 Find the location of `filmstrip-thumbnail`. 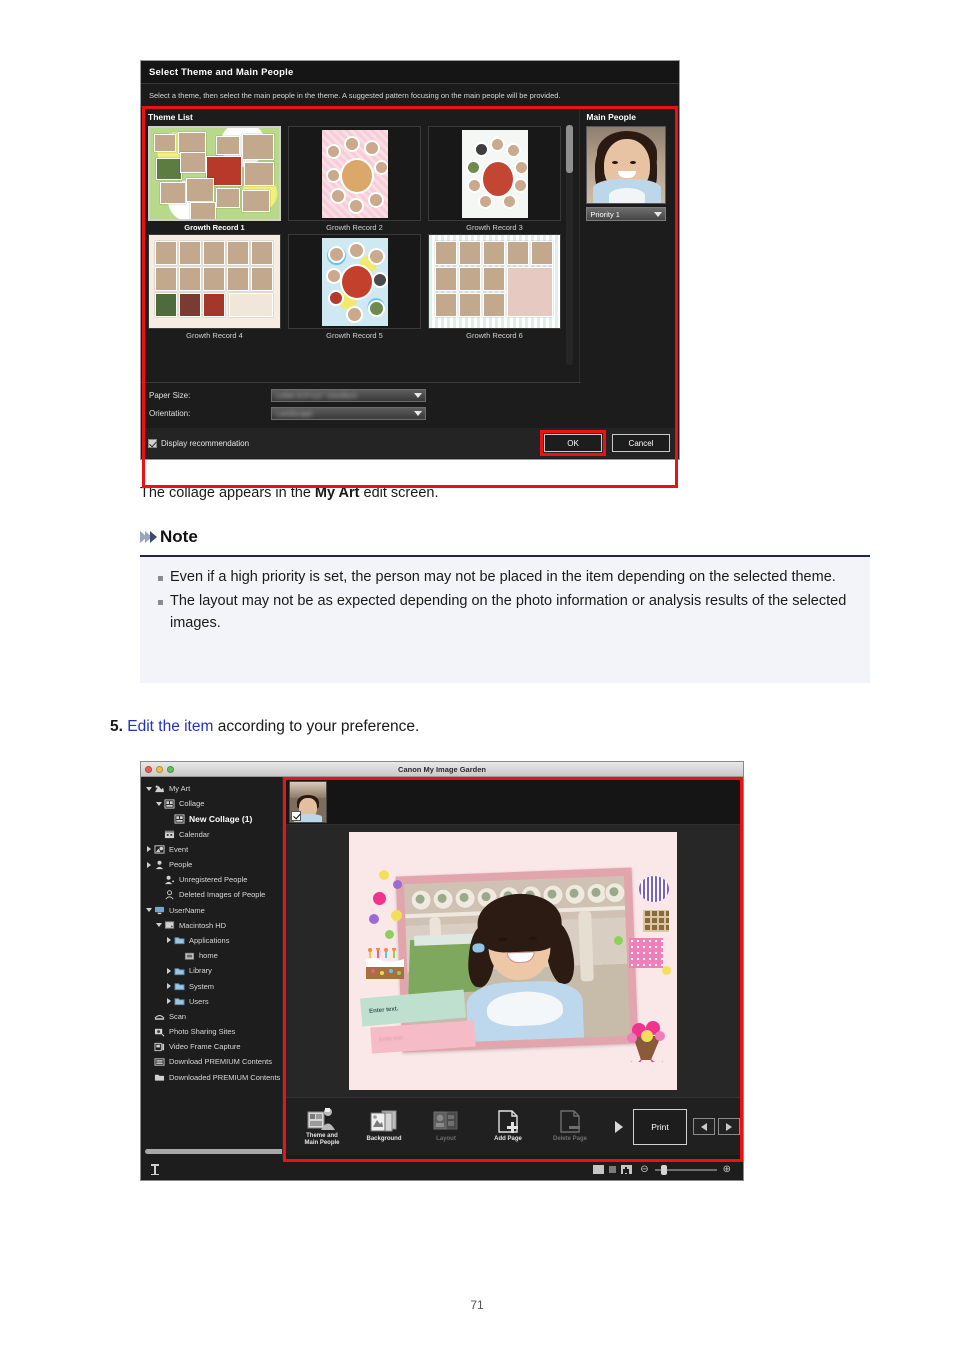

filmstrip-thumbnail is located at coordinates (308, 802).